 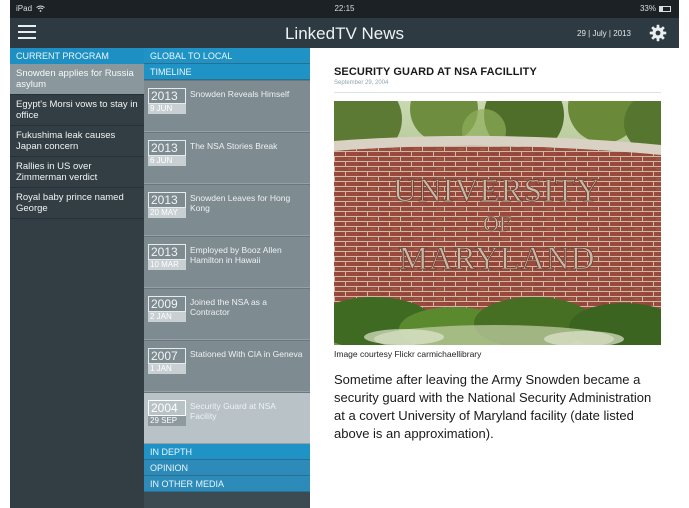 I want to click on timeline-day: 20 MAY, so click(x=167, y=213).